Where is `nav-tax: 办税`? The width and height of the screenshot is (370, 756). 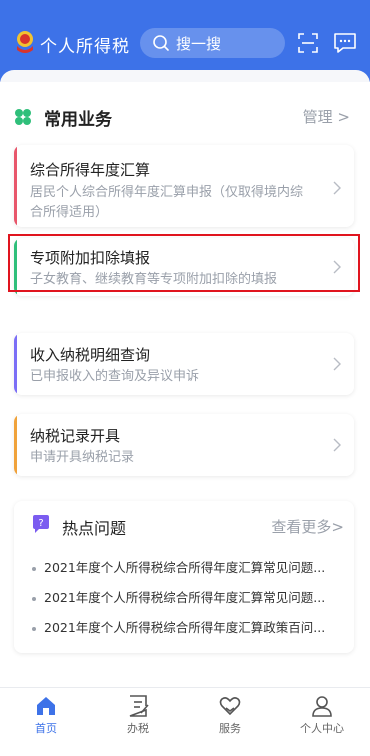 nav-tax: 办税 is located at coordinates (138, 722).